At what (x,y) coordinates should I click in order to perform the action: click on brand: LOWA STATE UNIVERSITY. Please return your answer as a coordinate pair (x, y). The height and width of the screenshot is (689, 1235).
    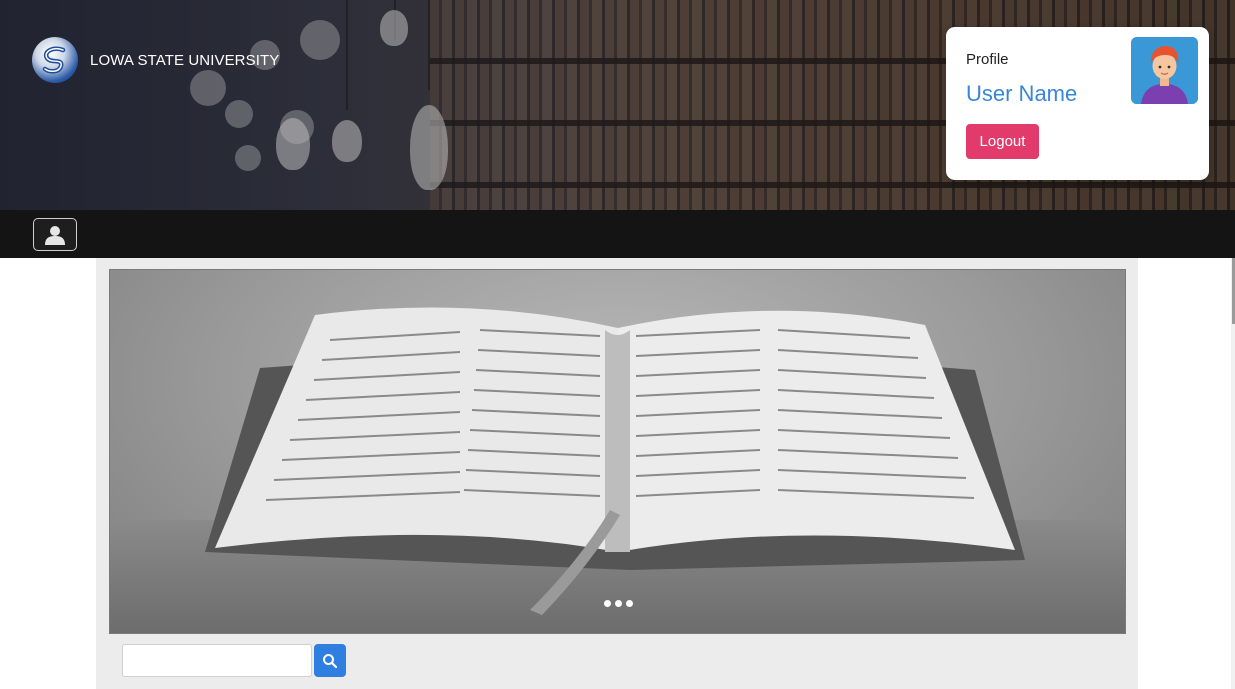
    Looking at the image, I should click on (155, 60).